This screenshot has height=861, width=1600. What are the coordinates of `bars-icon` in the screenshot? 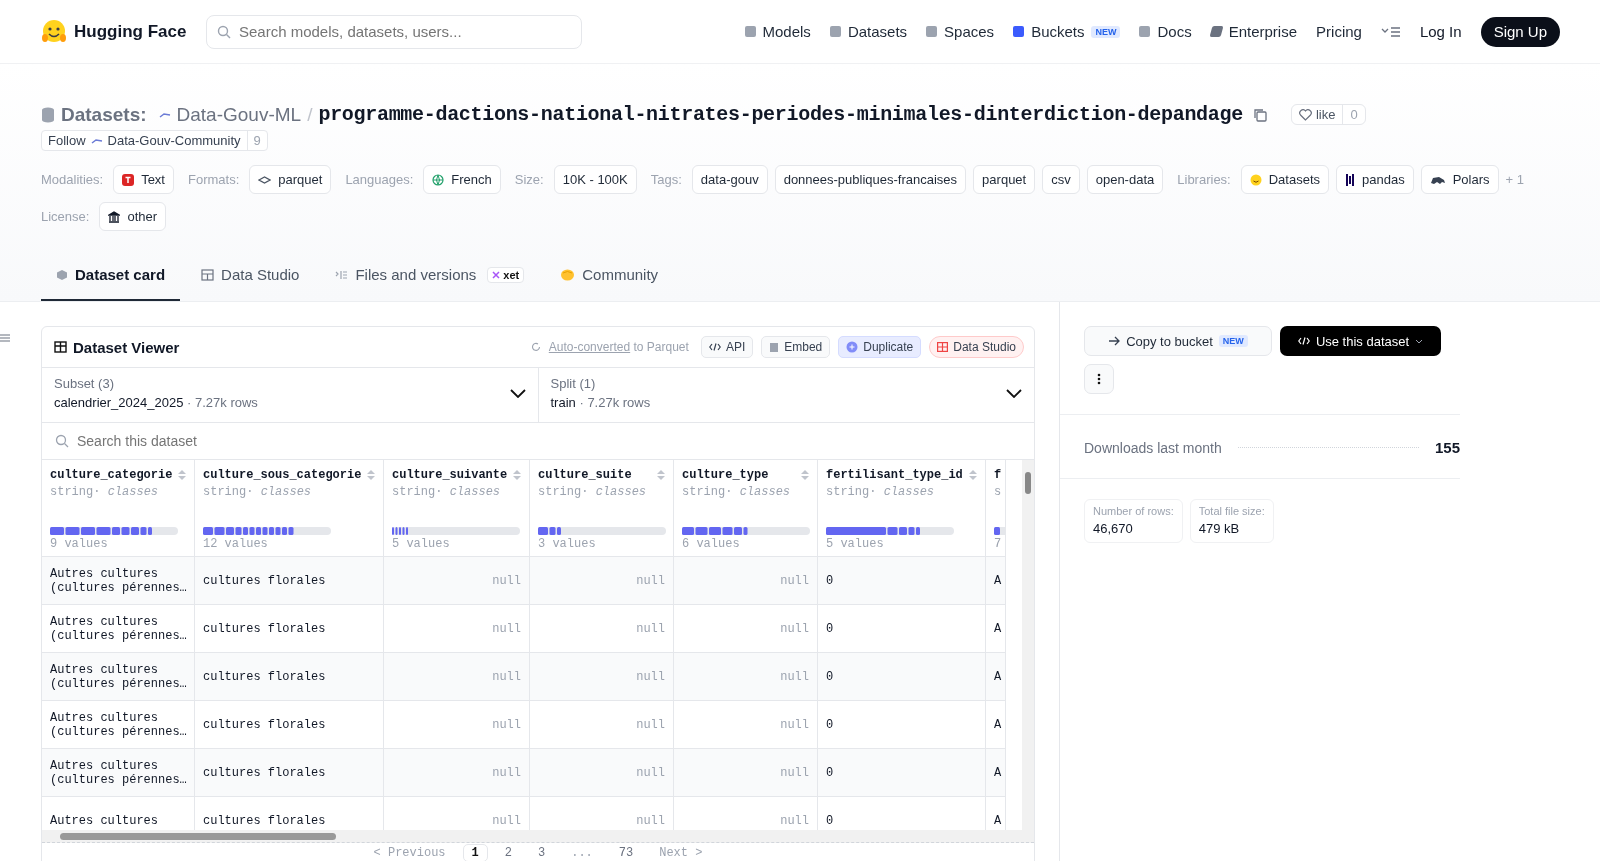 It's located at (1350, 179).